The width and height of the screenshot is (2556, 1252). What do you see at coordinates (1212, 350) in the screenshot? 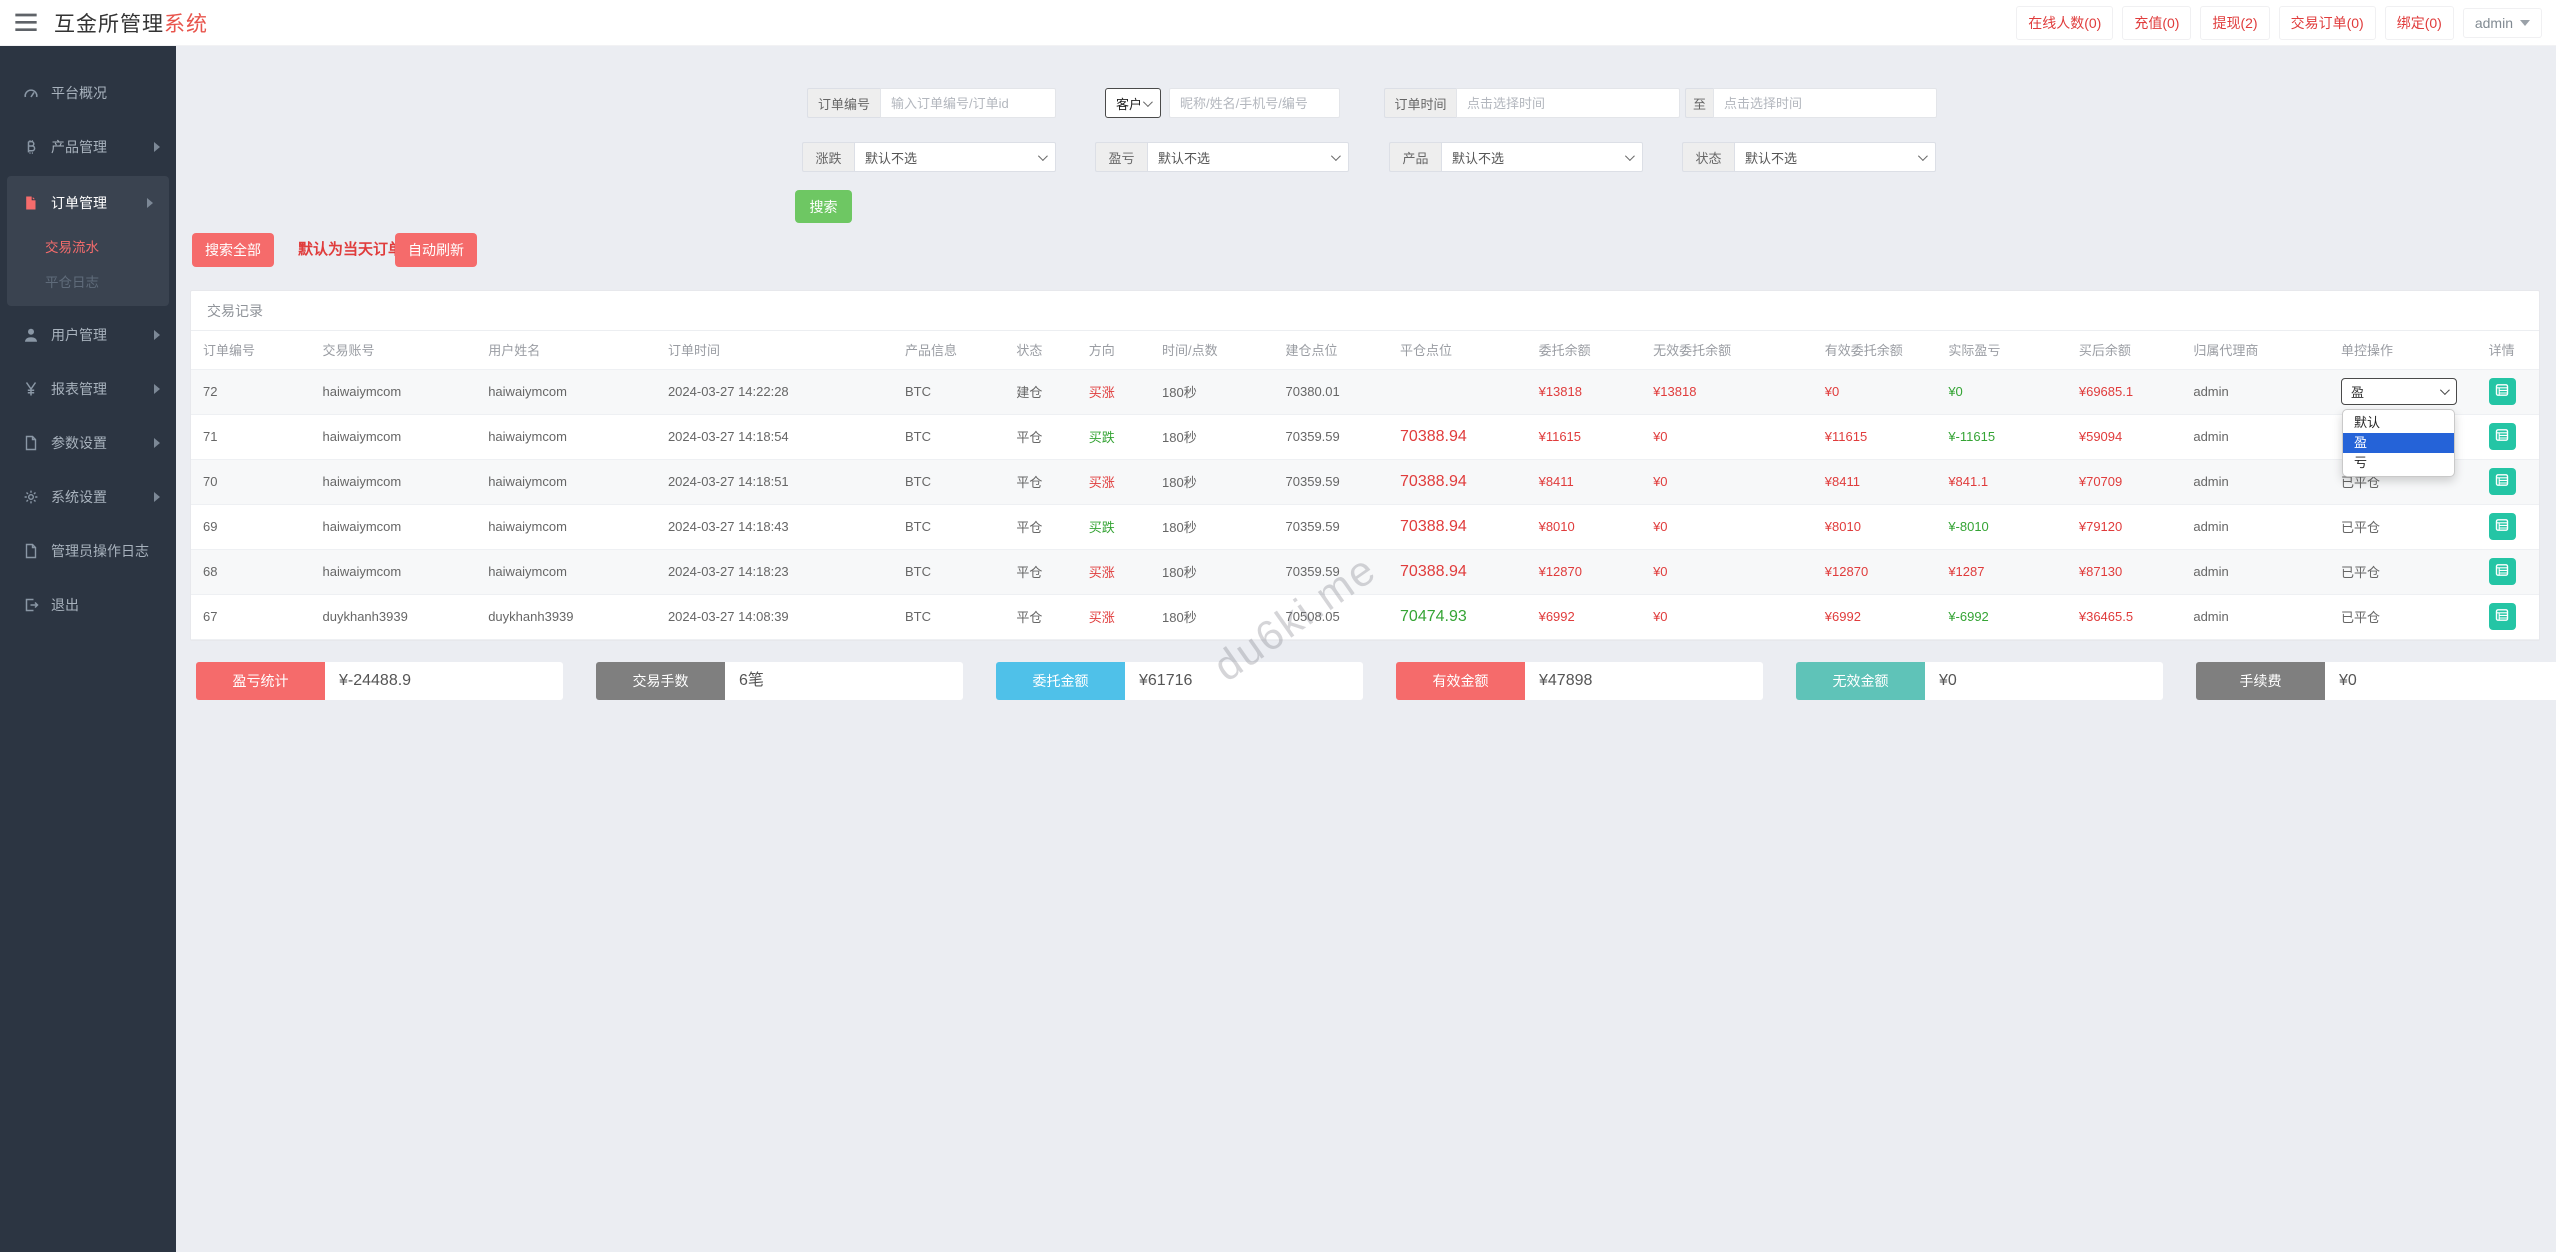
I see `column-header: 时间/点数` at bounding box center [1212, 350].